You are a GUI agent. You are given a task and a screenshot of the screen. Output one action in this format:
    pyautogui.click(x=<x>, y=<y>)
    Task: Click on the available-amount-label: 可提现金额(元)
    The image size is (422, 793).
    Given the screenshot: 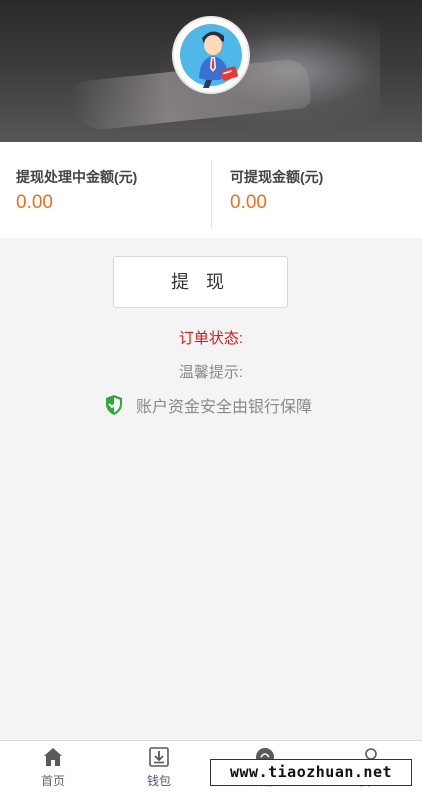 What is the action you would take?
    pyautogui.click(x=277, y=177)
    